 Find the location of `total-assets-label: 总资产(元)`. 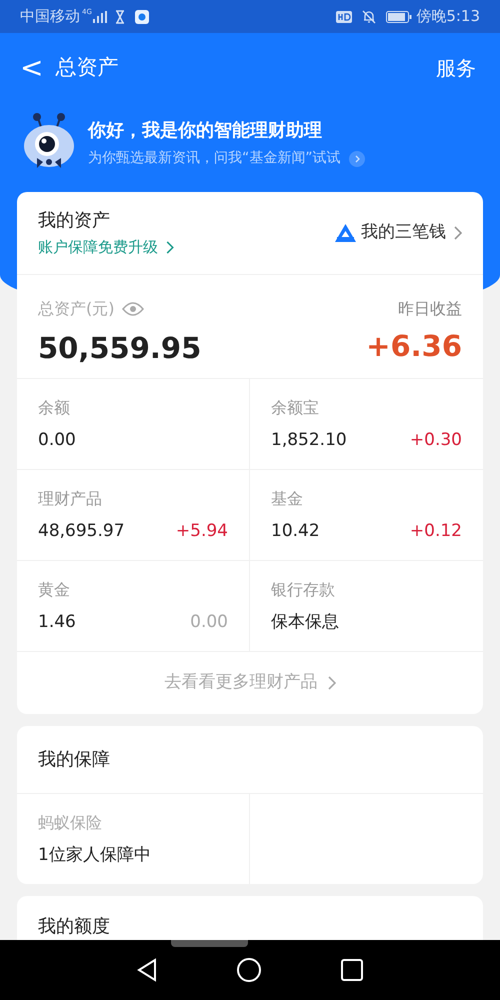

total-assets-label: 总资产(元) is located at coordinates (76, 309).